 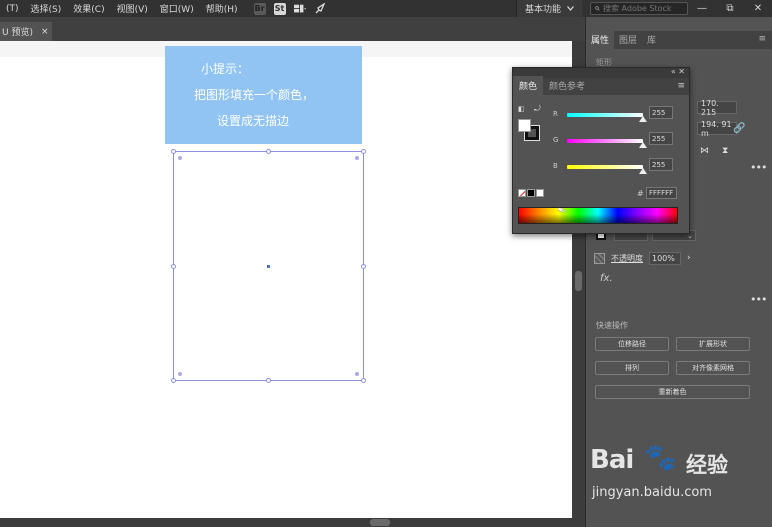 What do you see at coordinates (555, 114) in the screenshot?
I see `channel-r-label: R` at bounding box center [555, 114].